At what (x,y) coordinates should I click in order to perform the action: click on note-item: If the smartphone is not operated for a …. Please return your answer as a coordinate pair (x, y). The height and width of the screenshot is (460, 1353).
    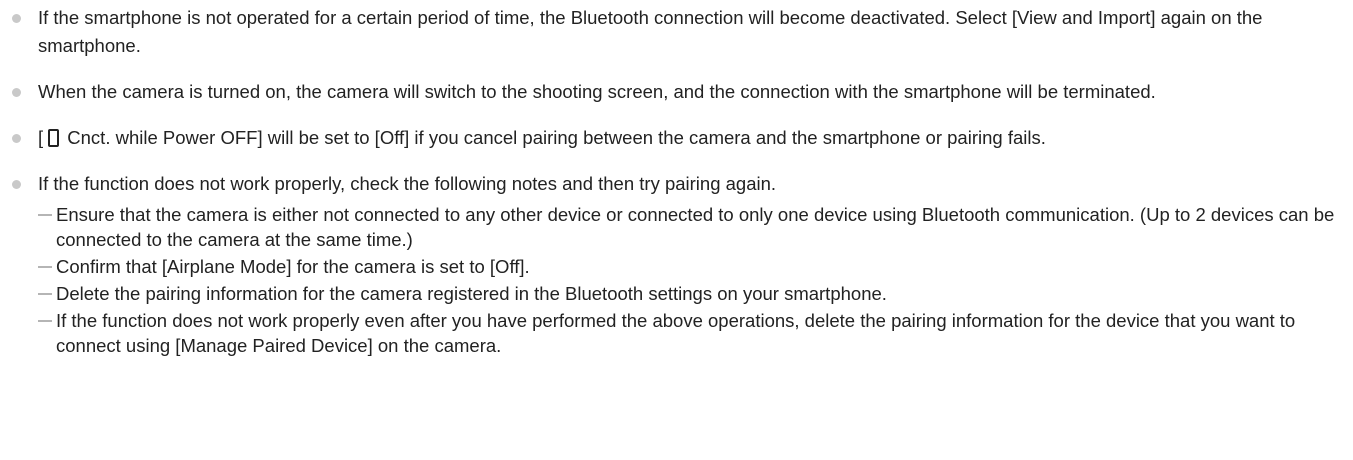
    Looking at the image, I should click on (676, 32).